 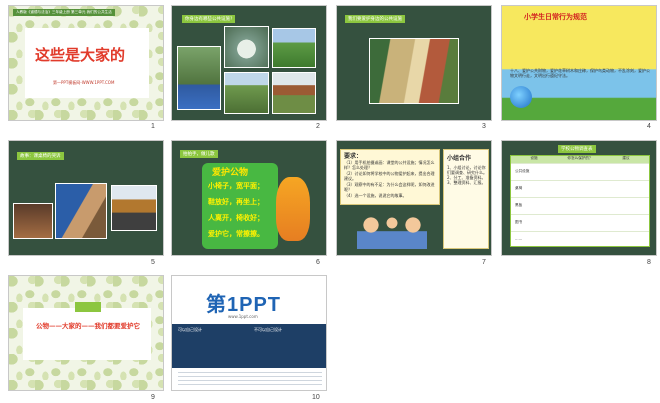 I want to click on slide-7-item-4: （4）选一个设施，说说它的故事。, so click(x=375, y=195).